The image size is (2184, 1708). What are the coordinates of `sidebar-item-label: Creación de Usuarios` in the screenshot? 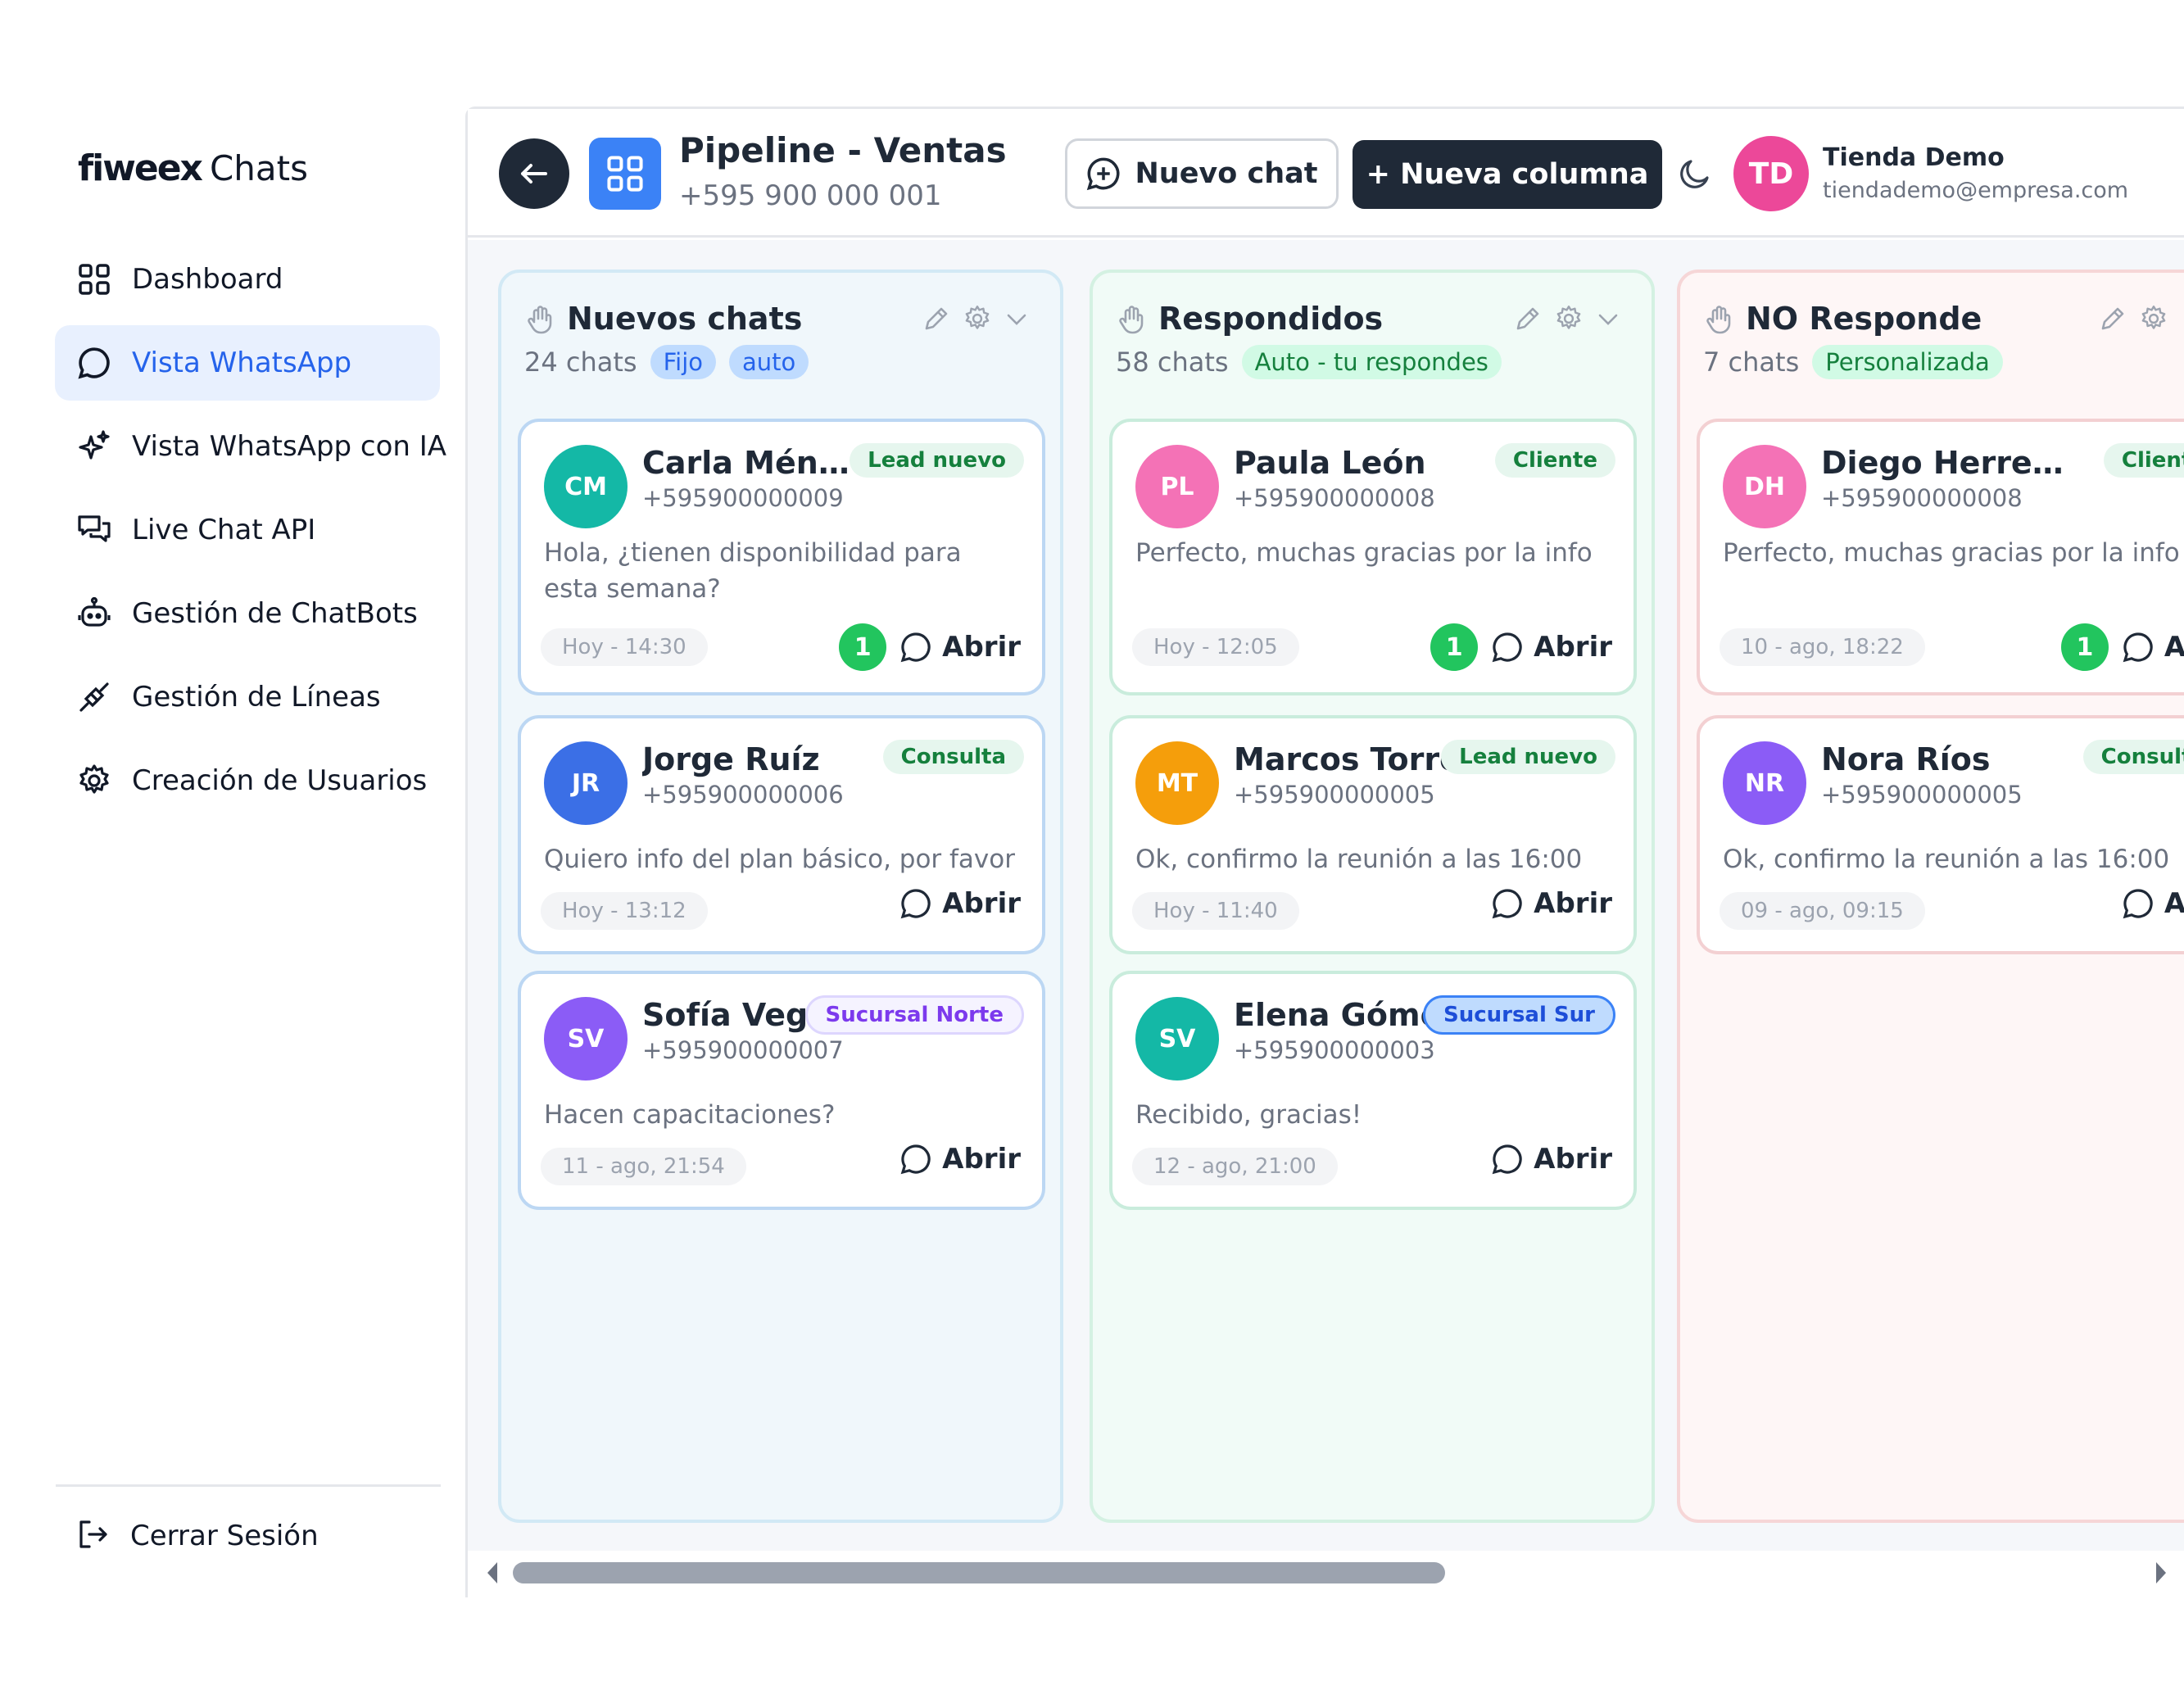 It's located at (280, 780).